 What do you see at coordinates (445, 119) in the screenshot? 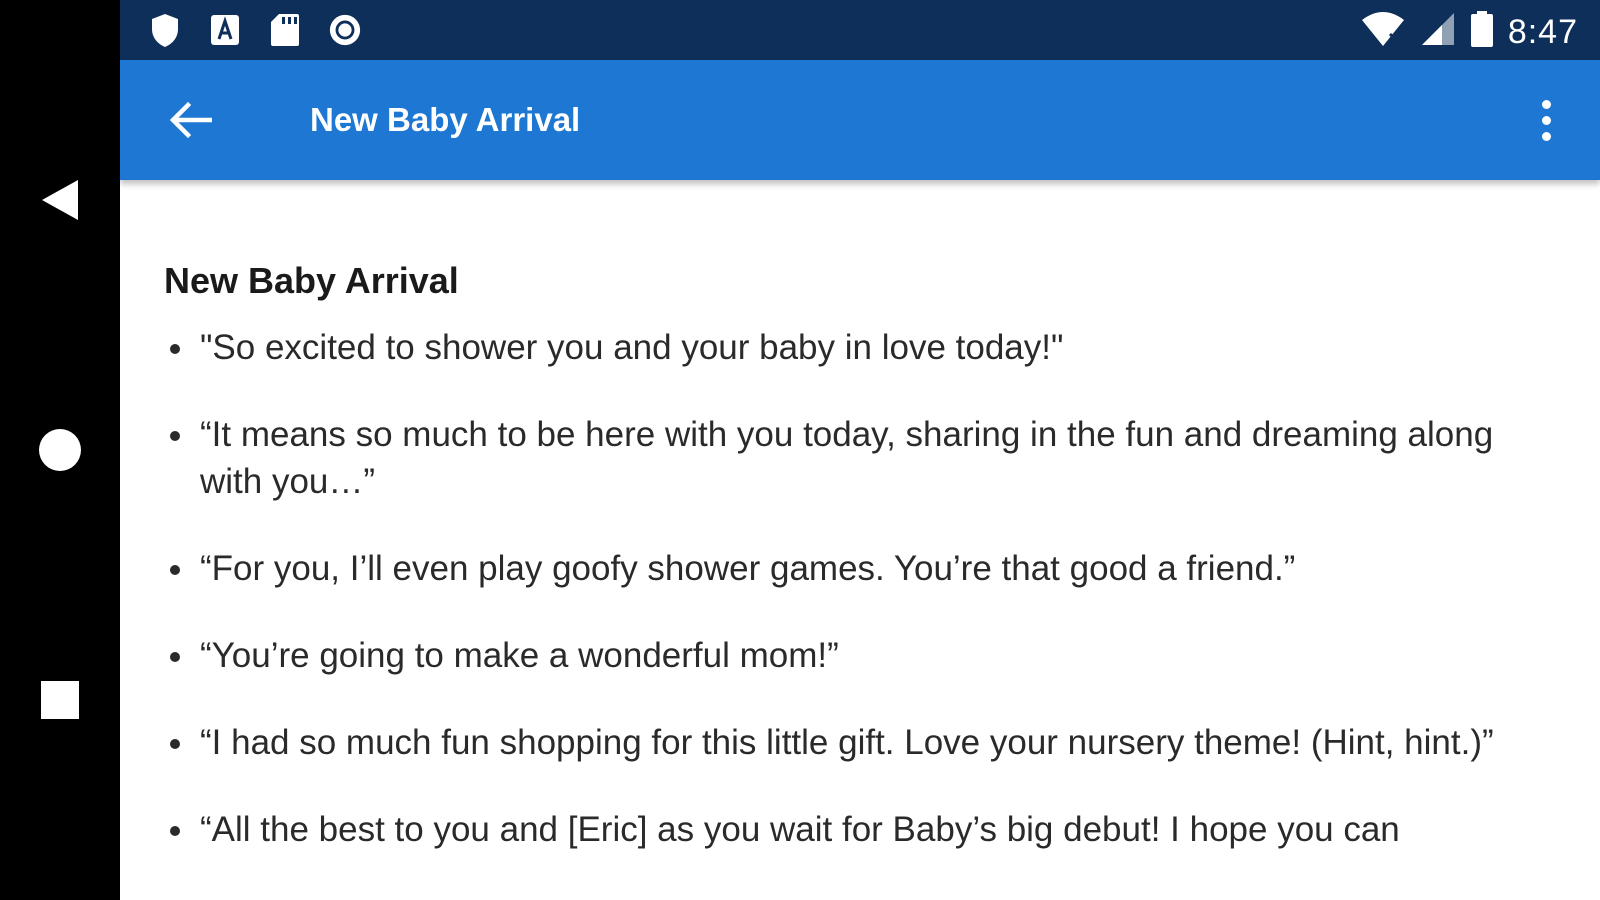
I see `toolbar-title: New Baby Arrival` at bounding box center [445, 119].